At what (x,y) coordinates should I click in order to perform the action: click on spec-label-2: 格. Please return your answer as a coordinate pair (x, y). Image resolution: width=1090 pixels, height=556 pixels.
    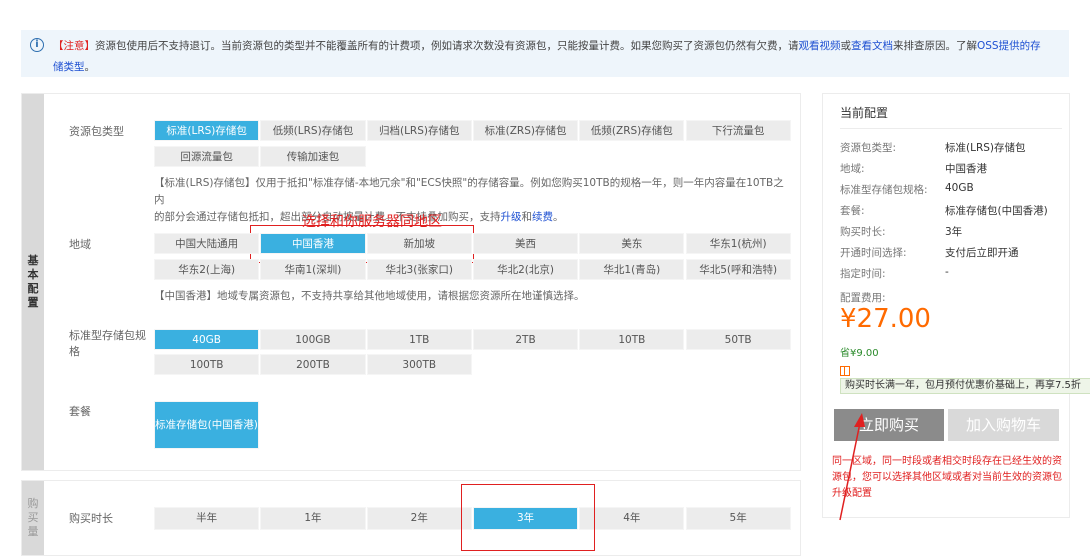
    Looking at the image, I should click on (74, 351).